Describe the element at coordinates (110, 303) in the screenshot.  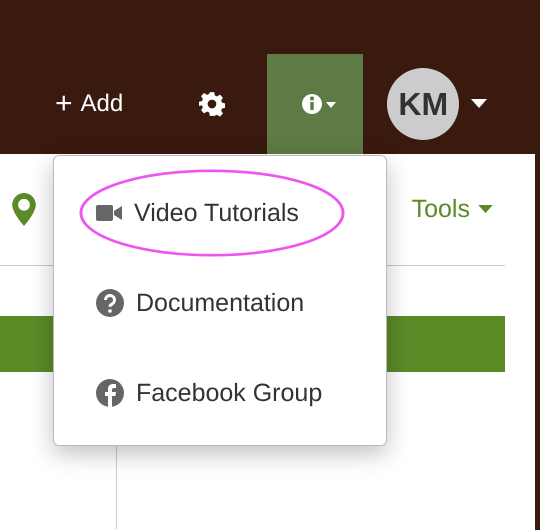
I see `question-icon` at that location.